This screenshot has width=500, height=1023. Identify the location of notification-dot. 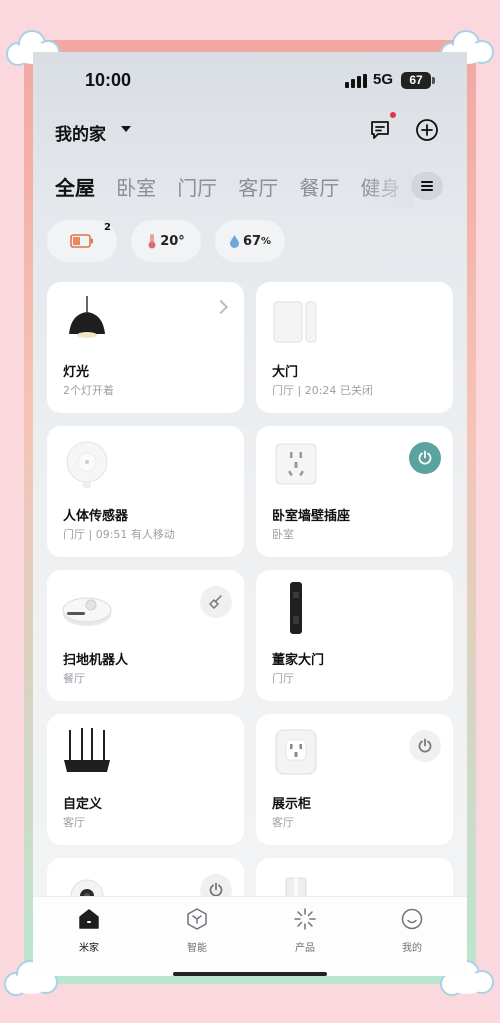
(393, 115).